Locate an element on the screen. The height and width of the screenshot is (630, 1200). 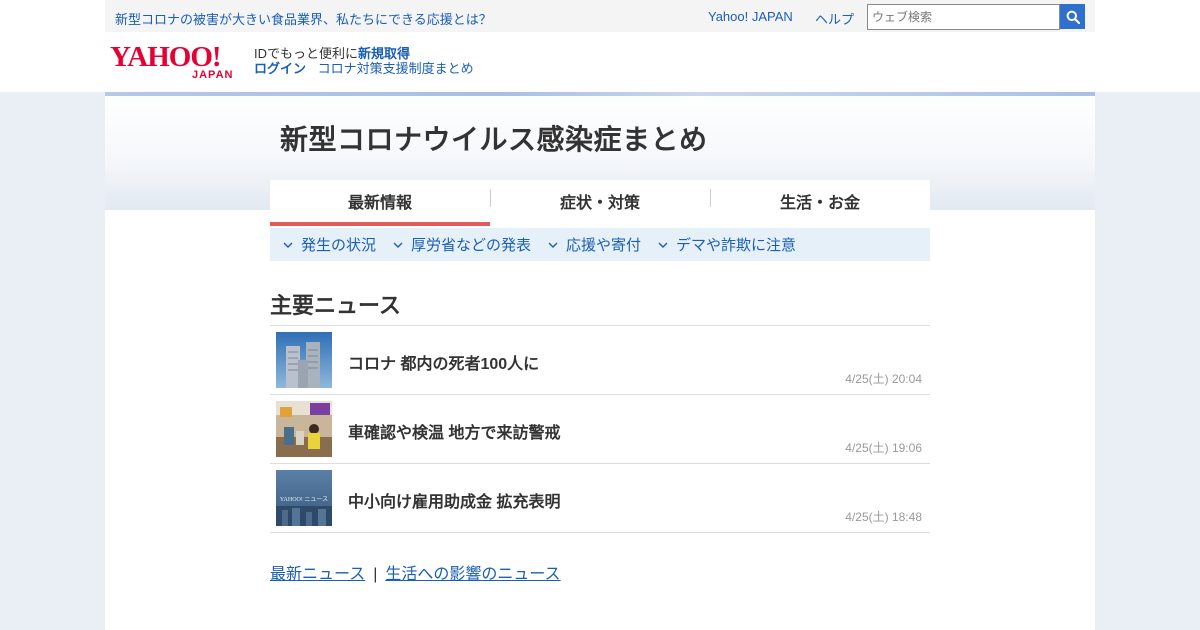
thumbnail-caption: YAHOO! ニュース is located at coordinates (304, 499).